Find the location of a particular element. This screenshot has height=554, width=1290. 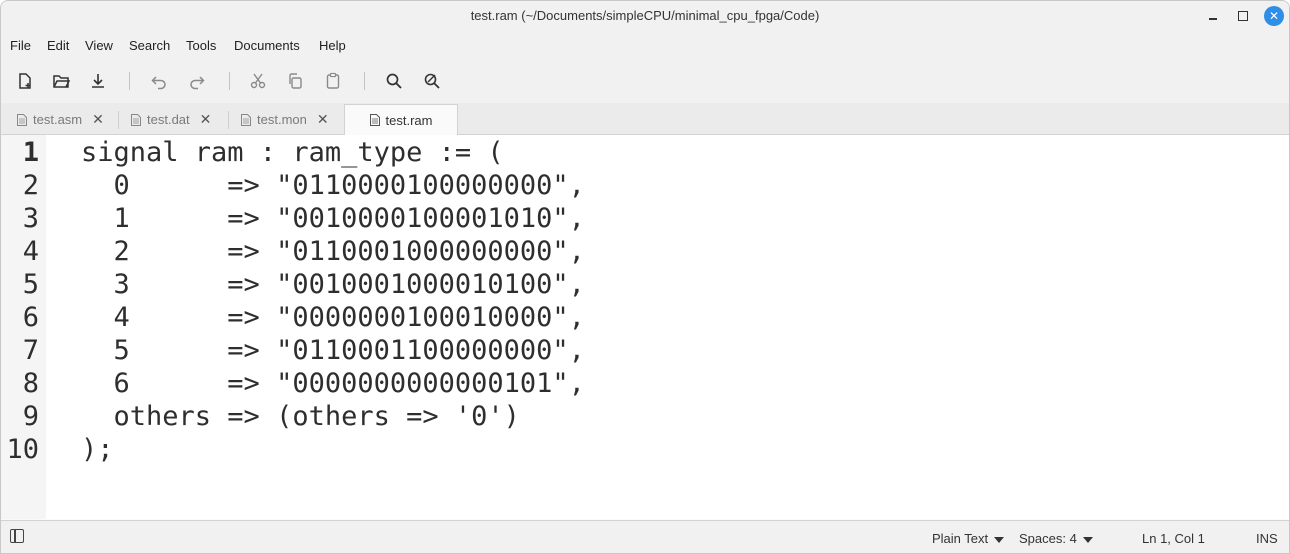

code-line: 6 => "0000000000000101", is located at coordinates (333, 383).